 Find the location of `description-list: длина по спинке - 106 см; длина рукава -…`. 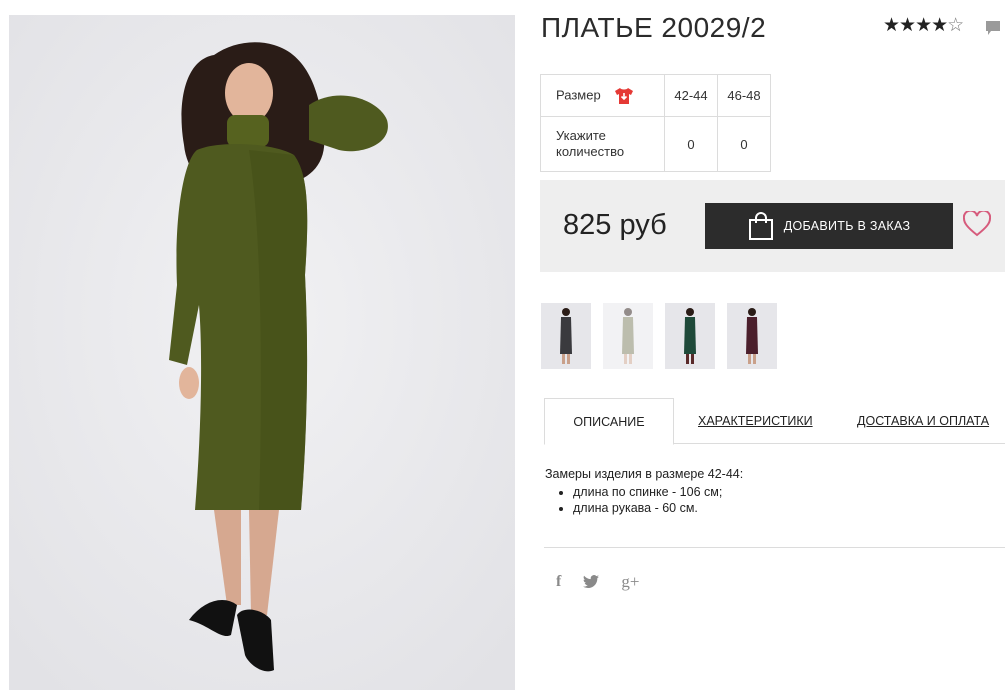

description-list: длина по спинке - 106 см; длина рукава -… is located at coordinates (644, 500).